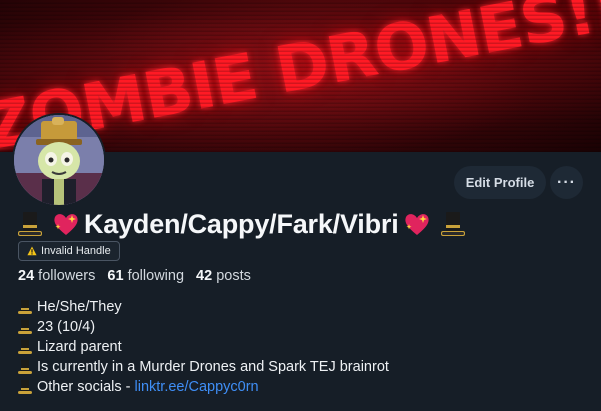  I want to click on bio-line: Lizard parent, so click(203, 347).